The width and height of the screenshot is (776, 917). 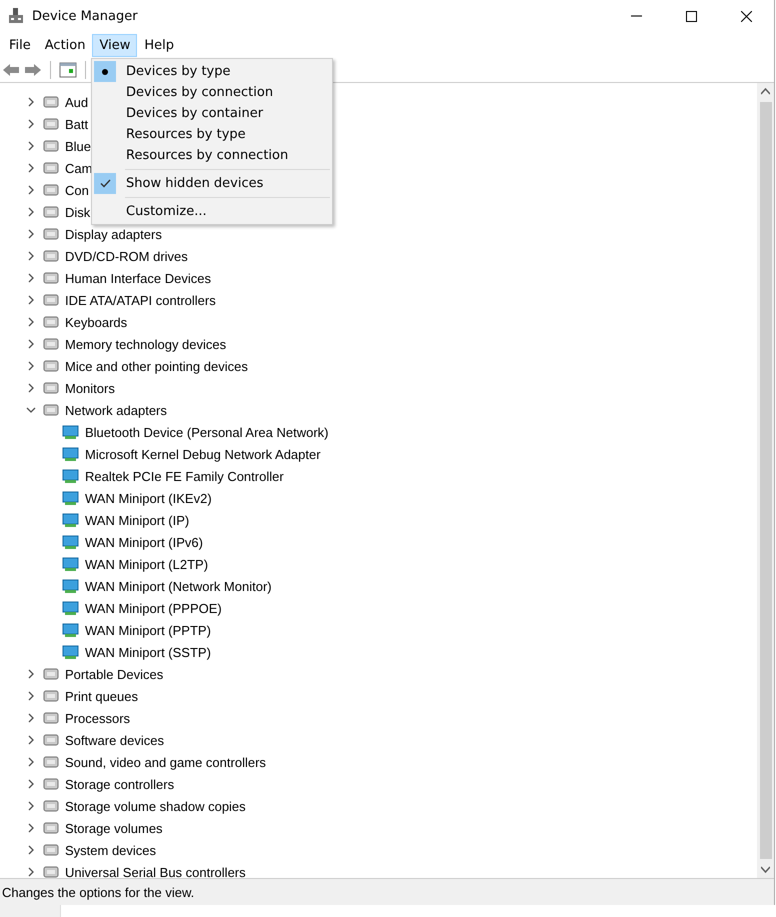 What do you see at coordinates (68, 70) in the screenshot?
I see `properties-icon` at bounding box center [68, 70].